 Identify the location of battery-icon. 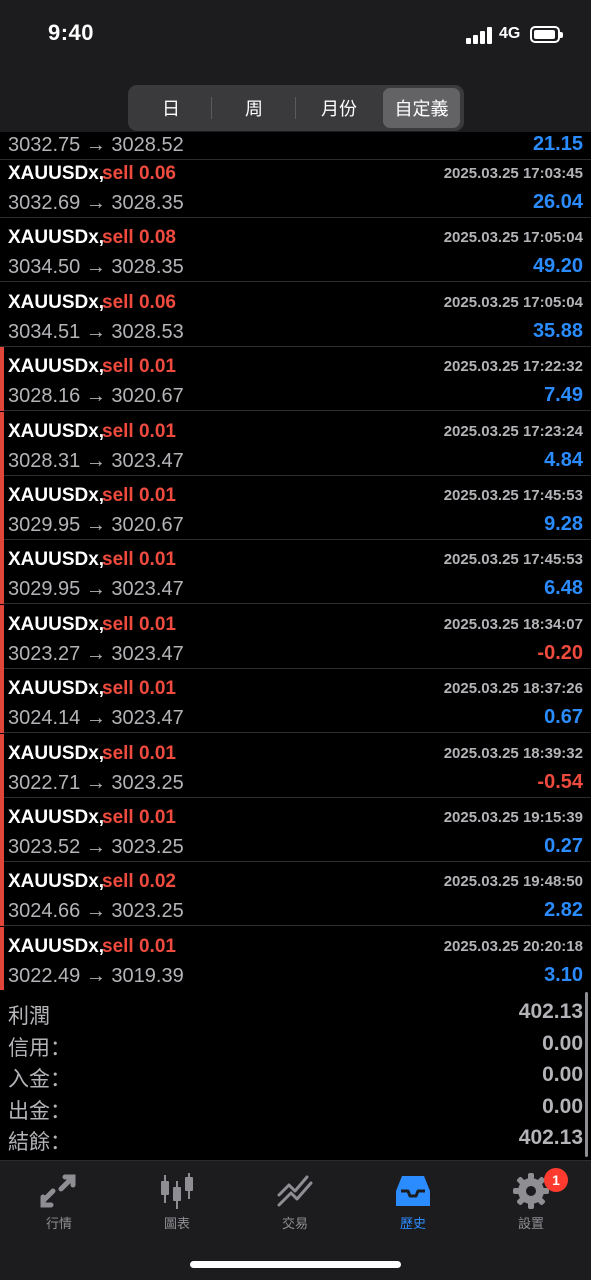
(546, 34).